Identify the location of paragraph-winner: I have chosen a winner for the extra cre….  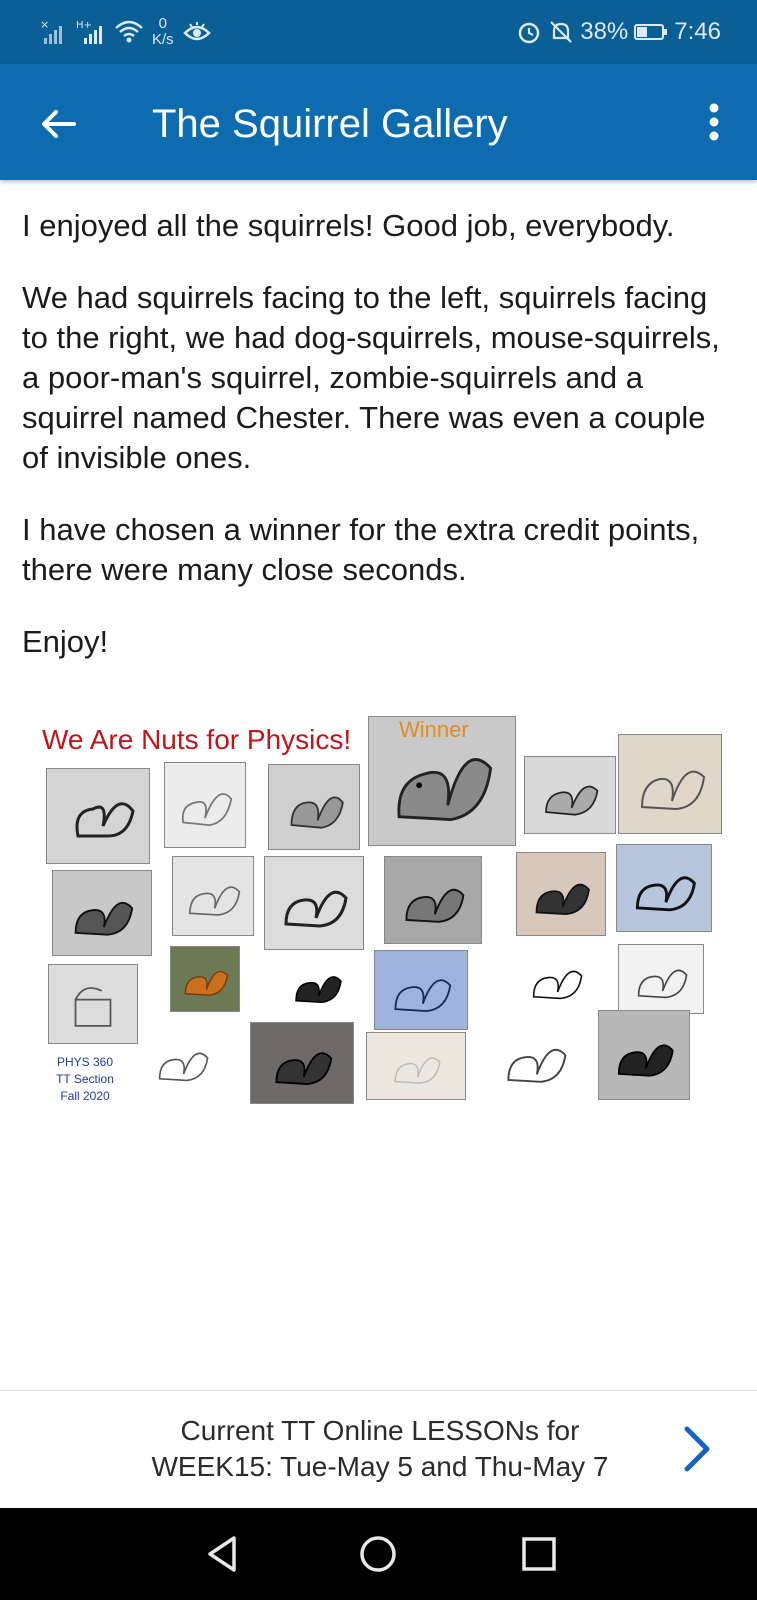
(361, 549).